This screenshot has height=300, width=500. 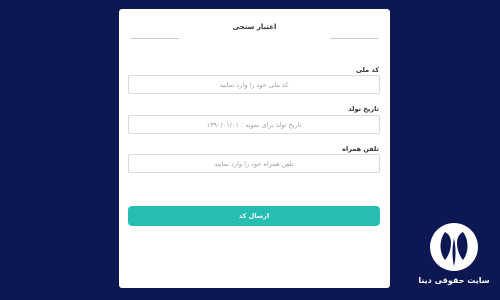 I want to click on title-line-right, so click(x=354, y=38).